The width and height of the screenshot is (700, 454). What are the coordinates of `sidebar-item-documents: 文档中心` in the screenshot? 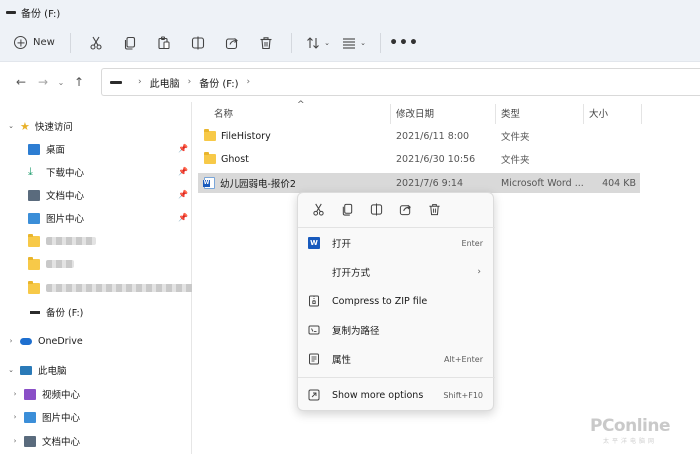 It's located at (56, 195).